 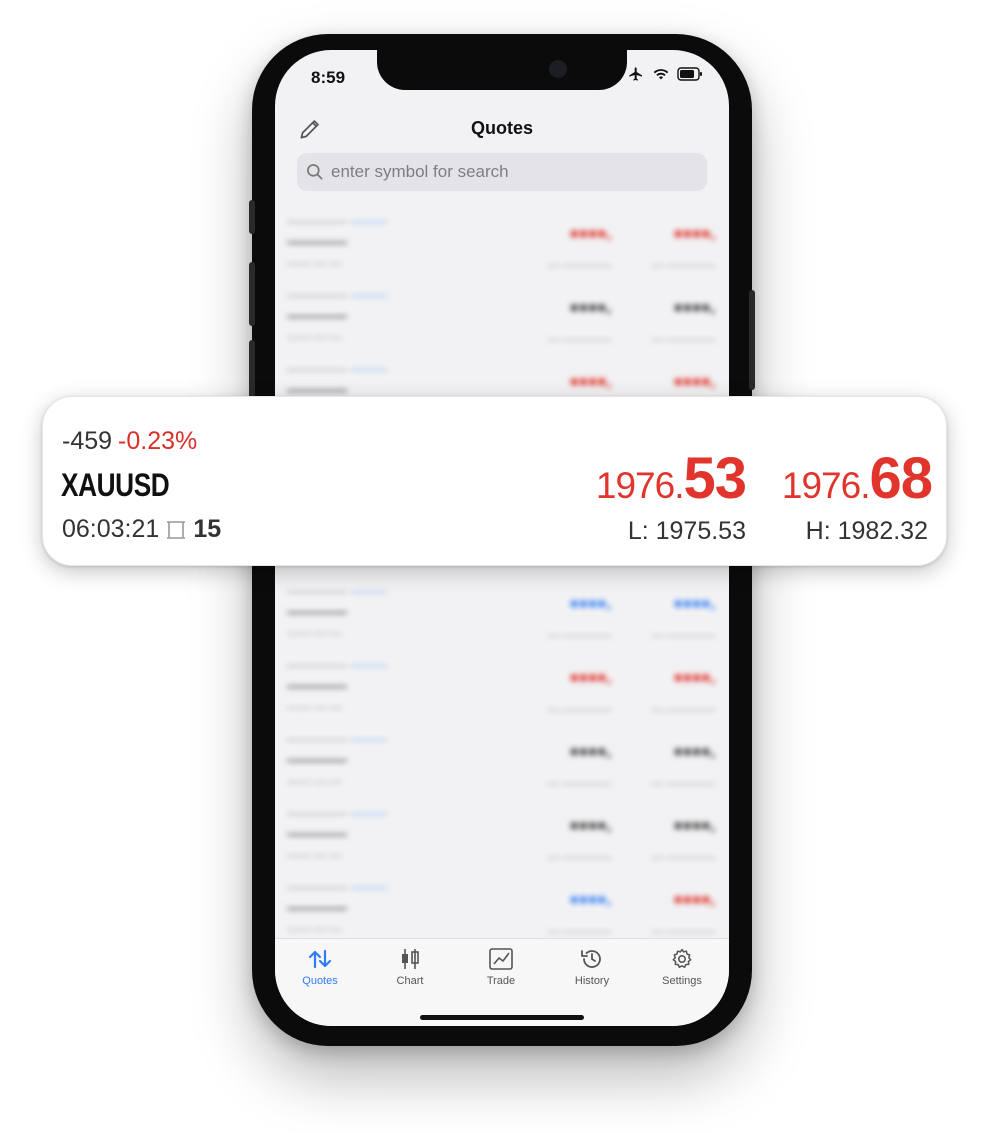 I want to click on ask-price-big: 68, so click(x=901, y=478).